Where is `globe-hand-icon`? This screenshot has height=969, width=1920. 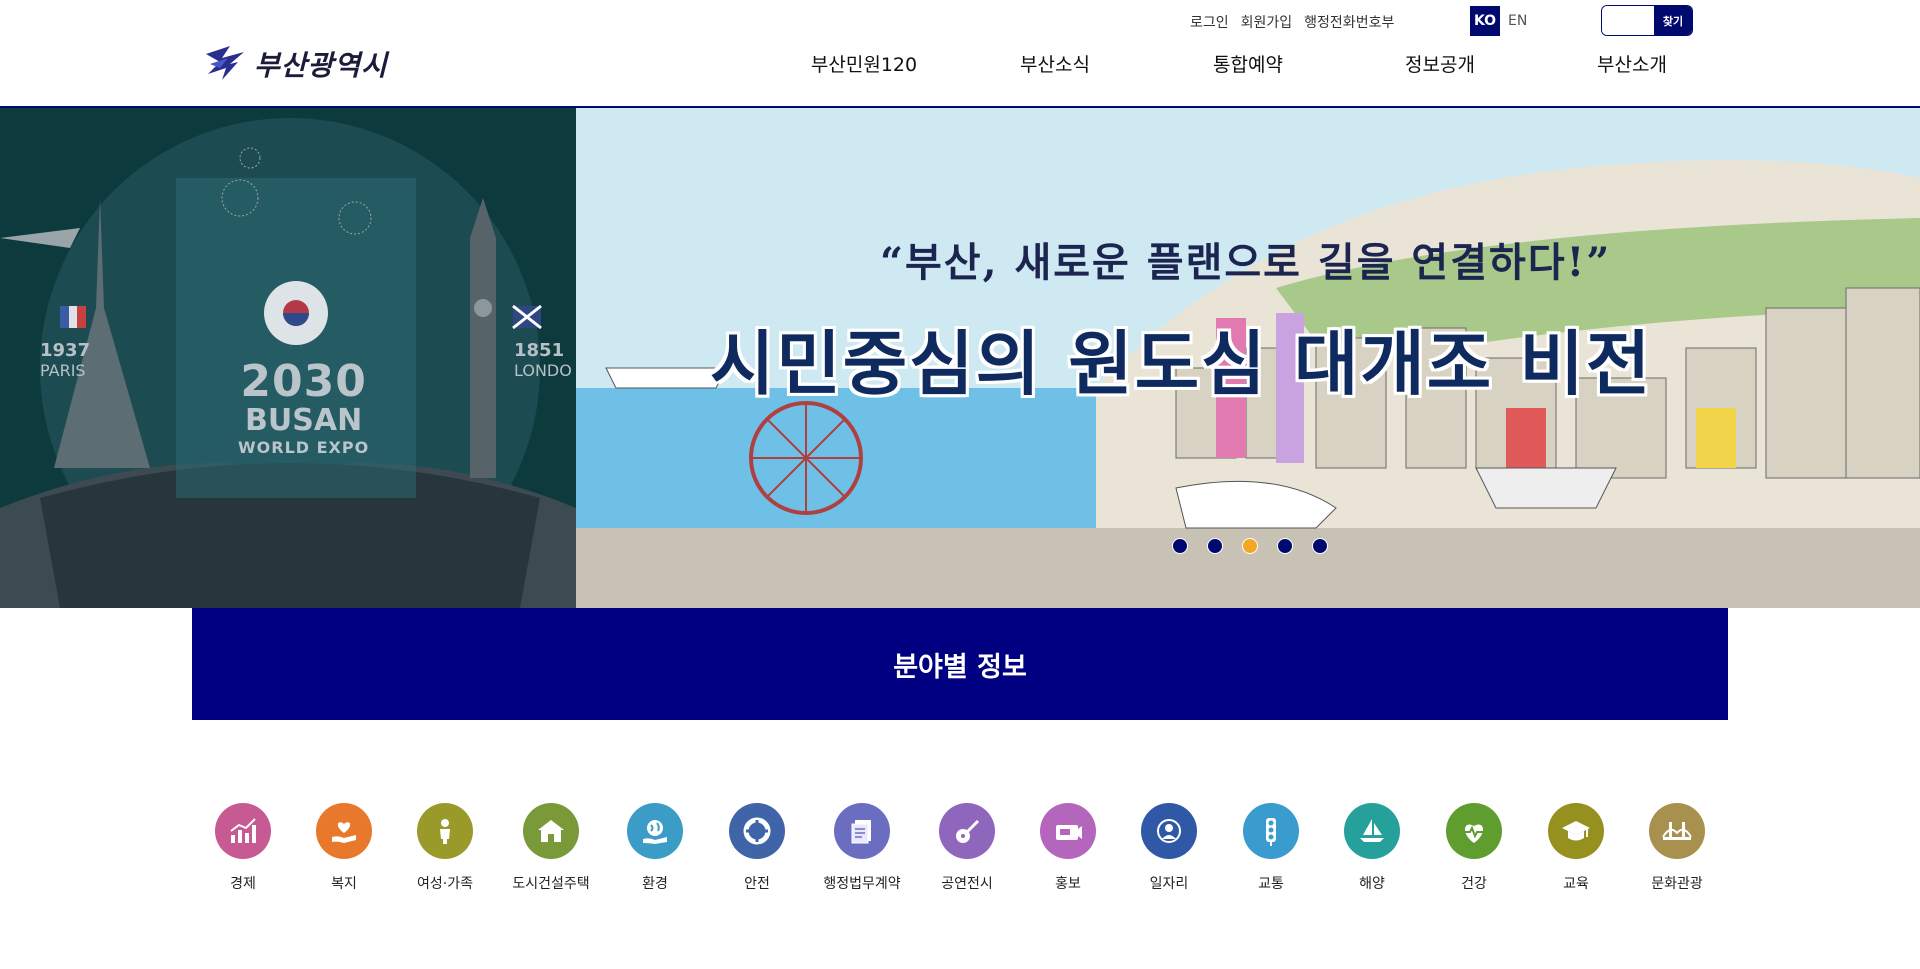
globe-hand-icon is located at coordinates (655, 831).